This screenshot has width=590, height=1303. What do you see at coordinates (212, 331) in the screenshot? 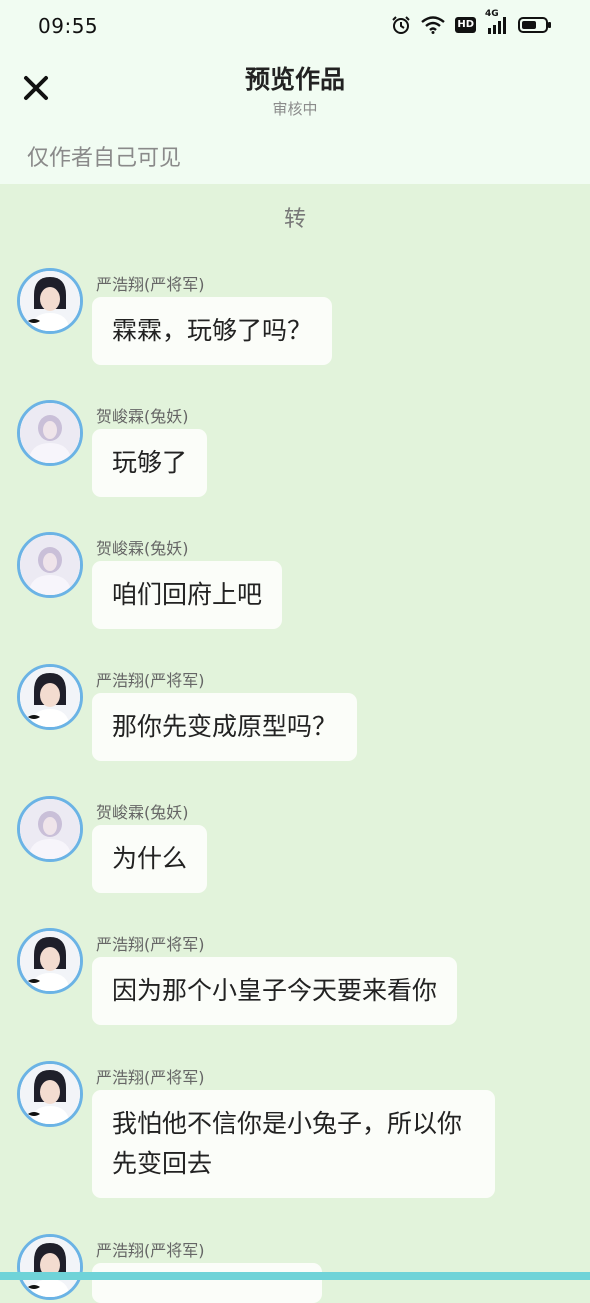
I see `message-bubble: 霖霖，玩够了吗？` at bounding box center [212, 331].